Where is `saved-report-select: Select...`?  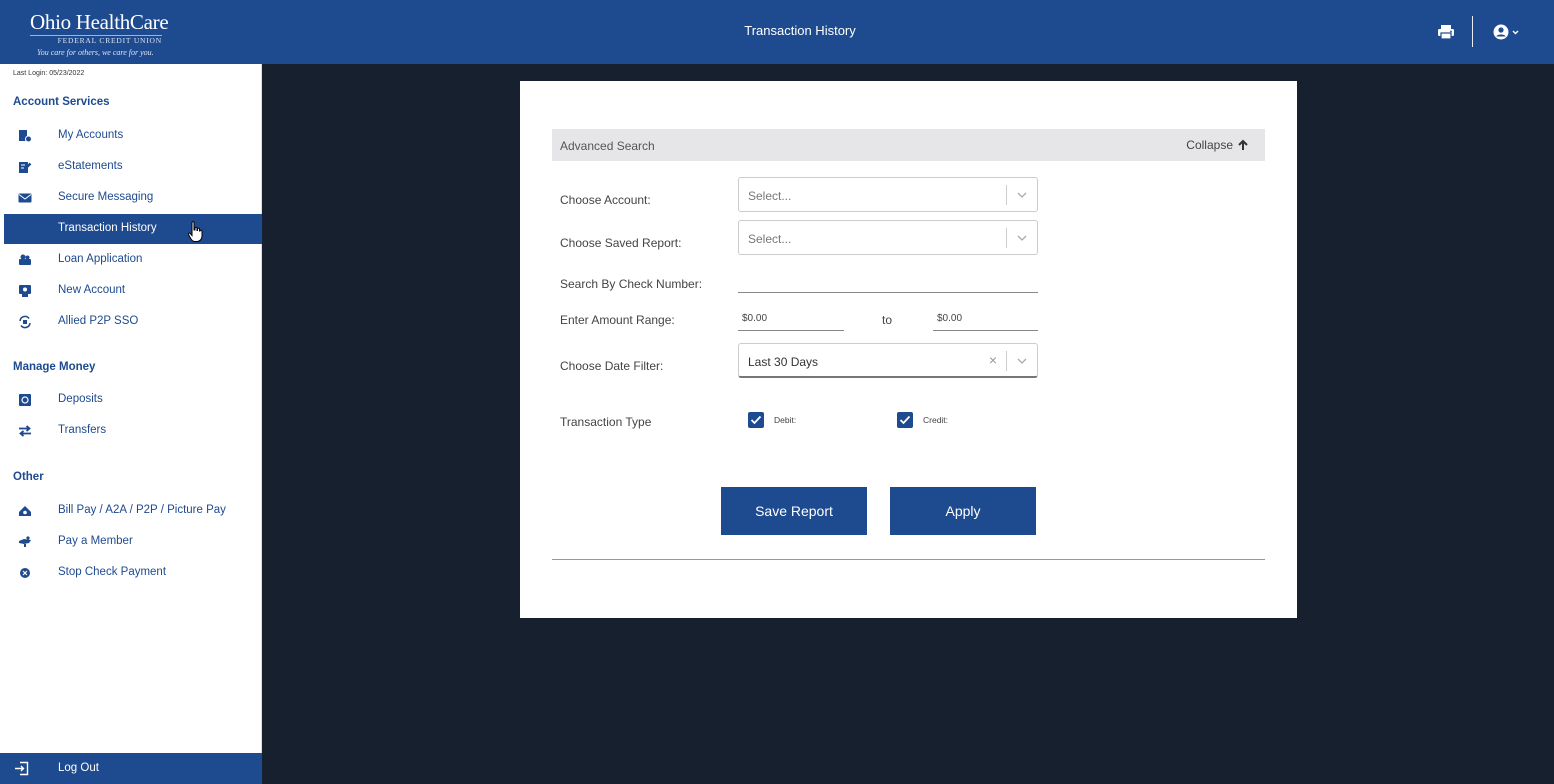 saved-report-select: Select... is located at coordinates (888, 237).